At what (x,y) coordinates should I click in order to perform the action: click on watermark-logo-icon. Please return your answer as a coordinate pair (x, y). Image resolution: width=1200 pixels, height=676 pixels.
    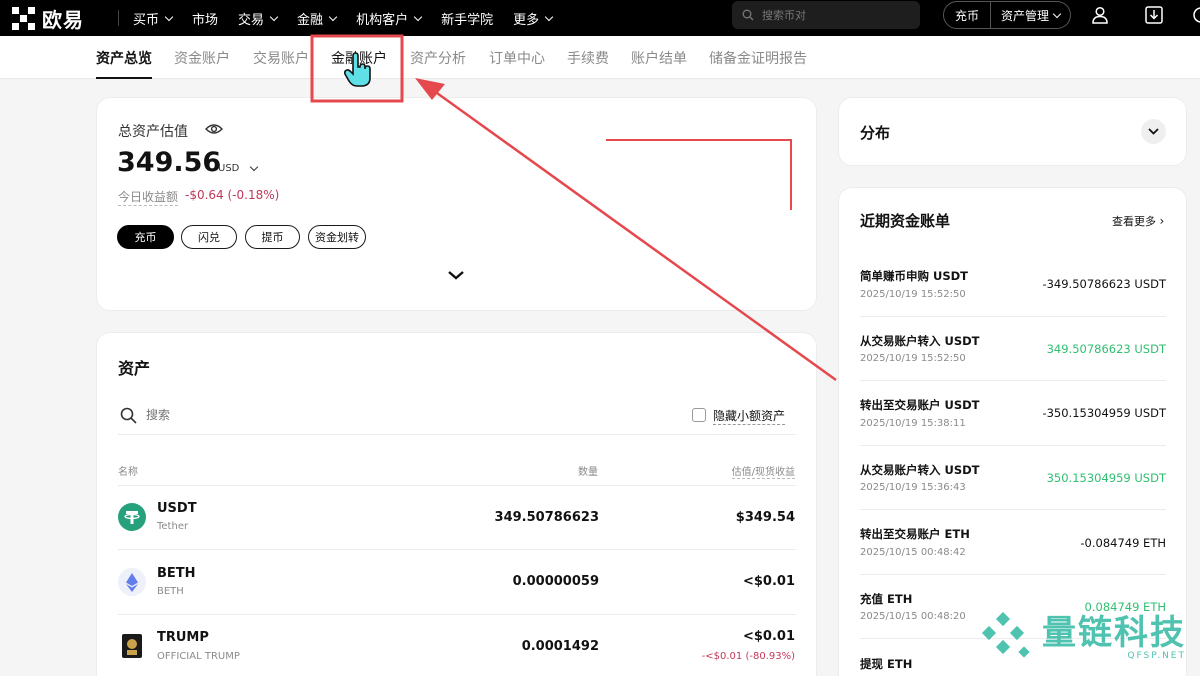
    Looking at the image, I should click on (1005, 635).